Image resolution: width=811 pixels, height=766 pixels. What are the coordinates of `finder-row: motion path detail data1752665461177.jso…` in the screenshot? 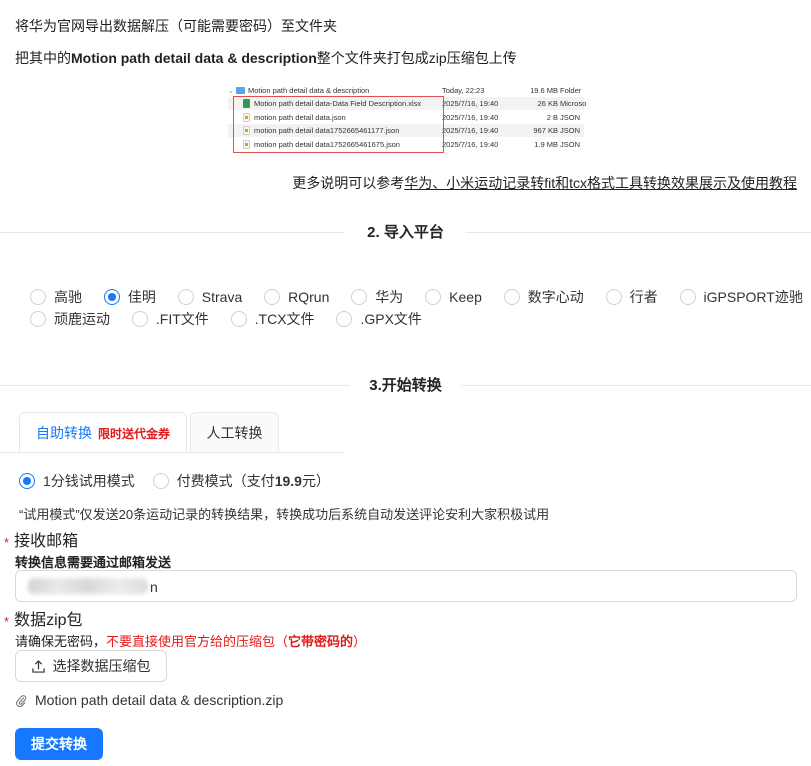 It's located at (406, 130).